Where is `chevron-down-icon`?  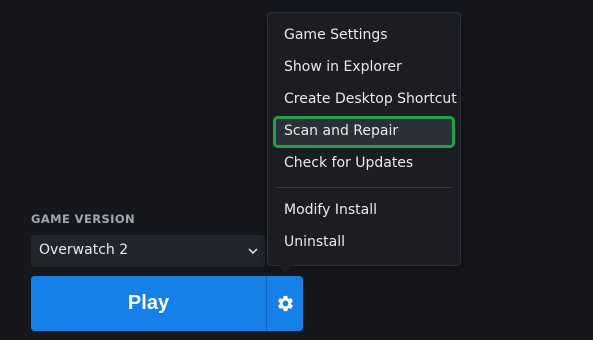 chevron-down-icon is located at coordinates (253, 251).